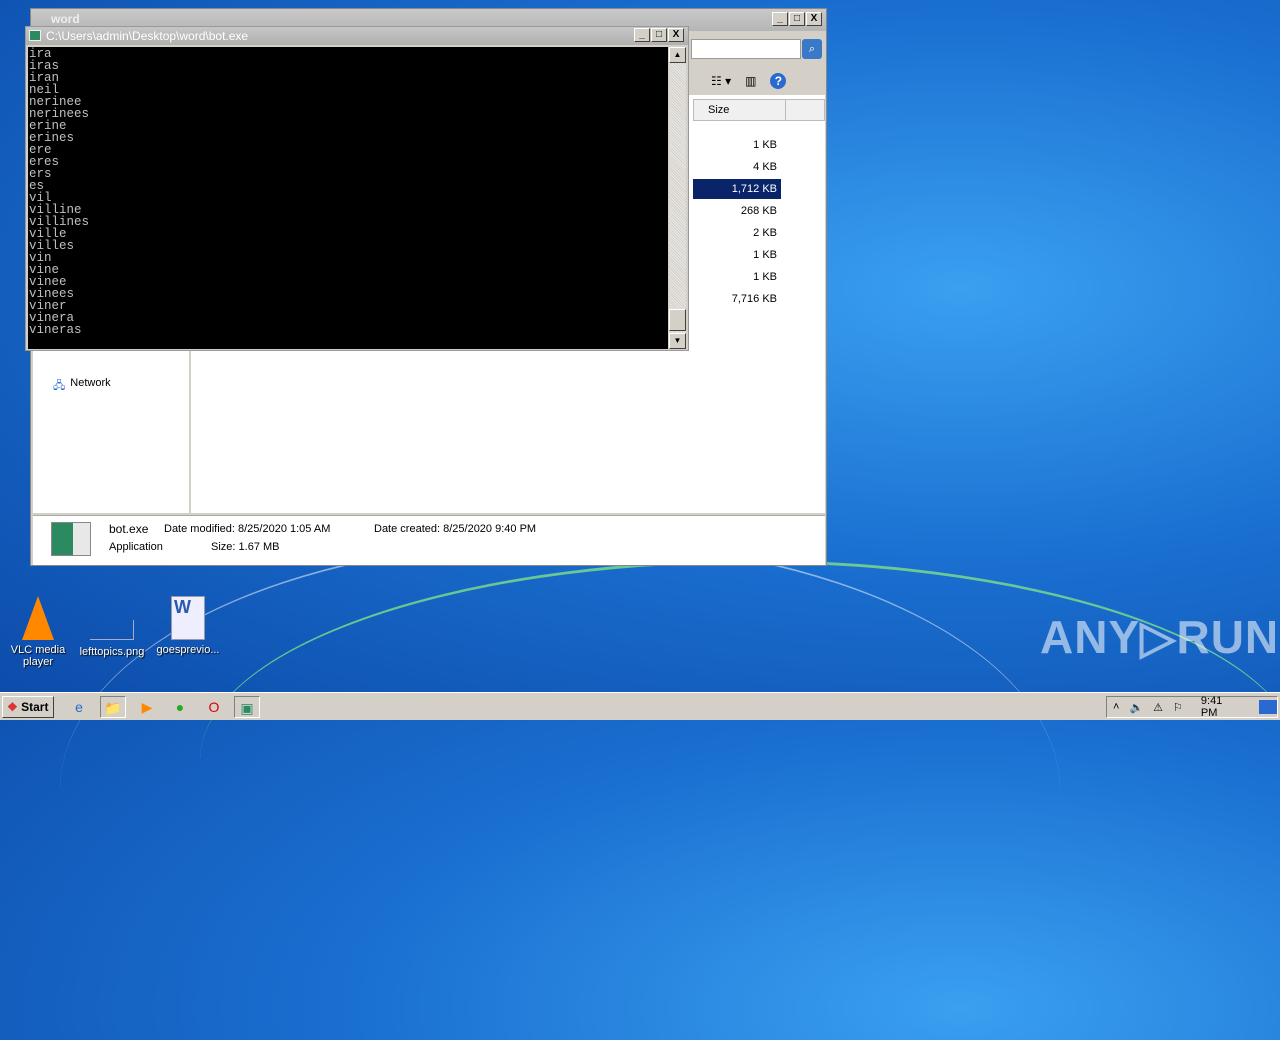 The image size is (1280, 1040). What do you see at coordinates (247, 707) in the screenshot?
I see `console-task-icon: ▣` at bounding box center [247, 707].